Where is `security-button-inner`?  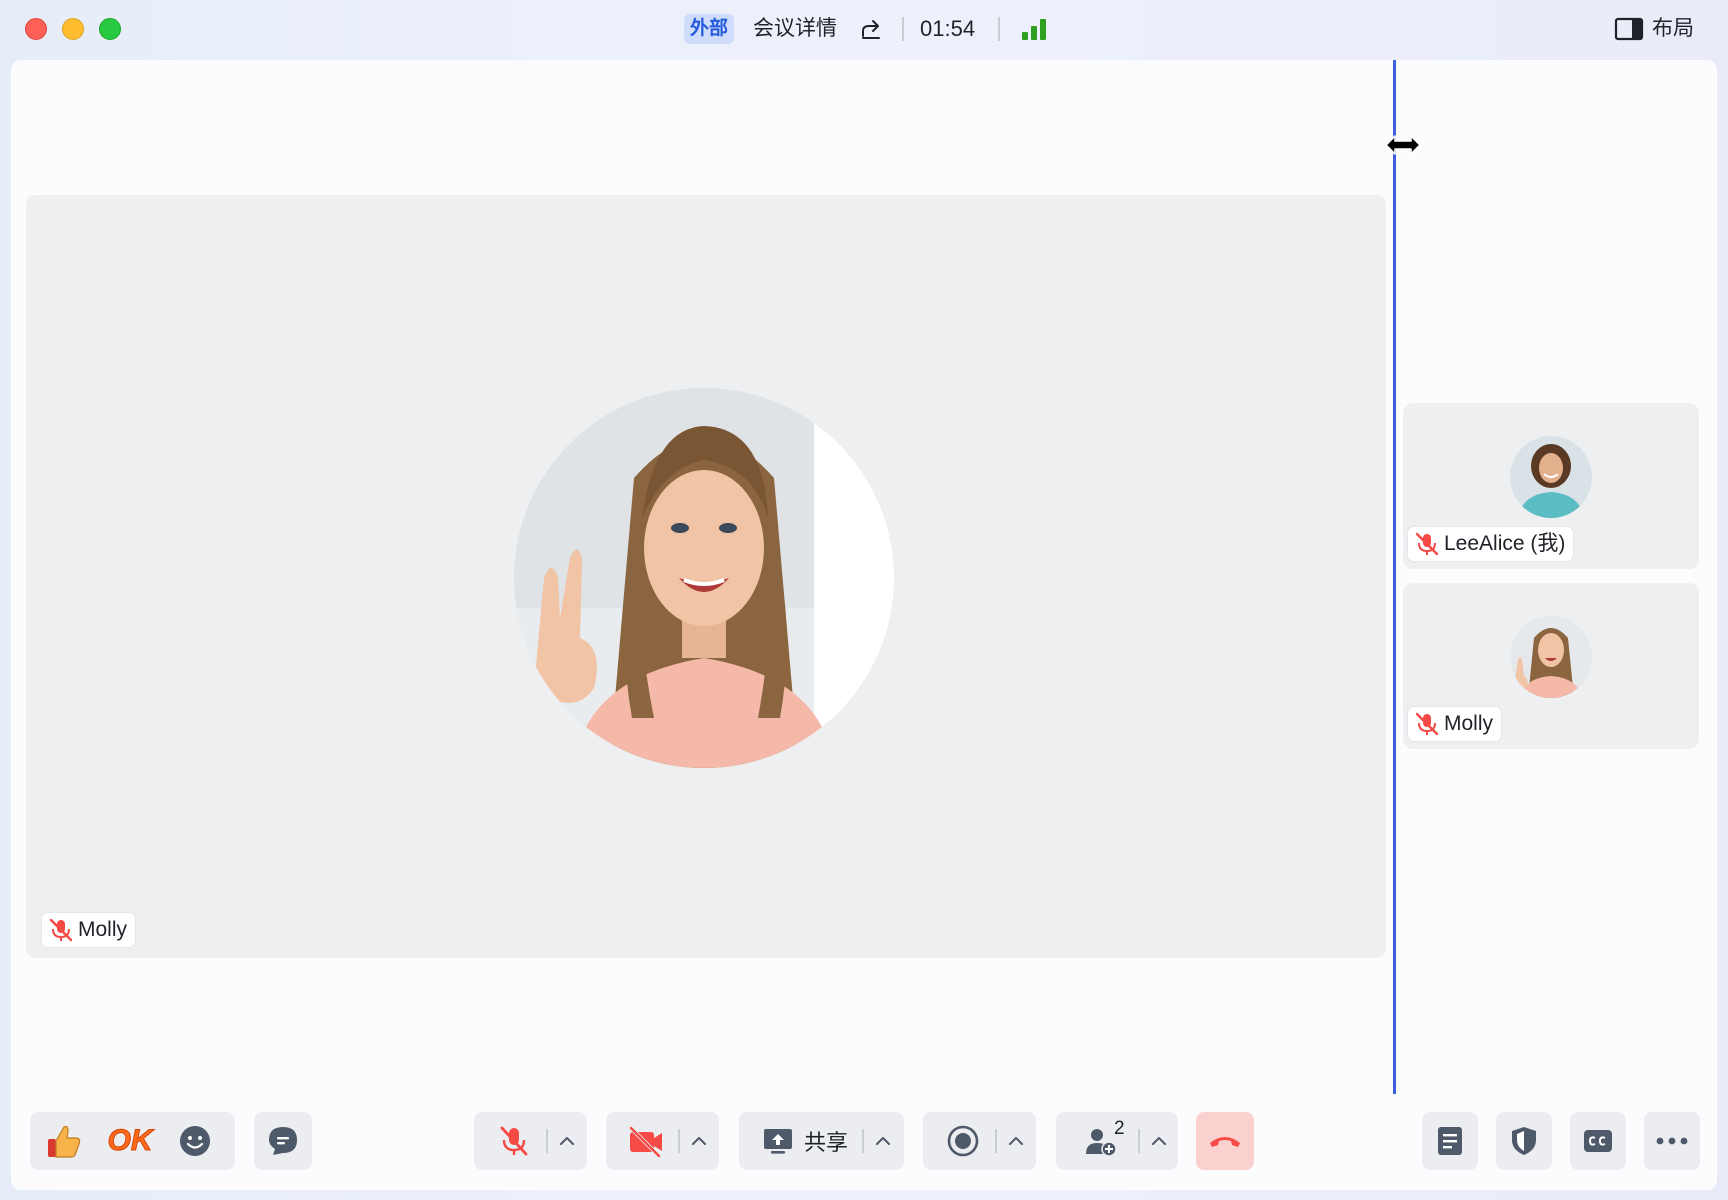 security-button-inner is located at coordinates (1524, 1141).